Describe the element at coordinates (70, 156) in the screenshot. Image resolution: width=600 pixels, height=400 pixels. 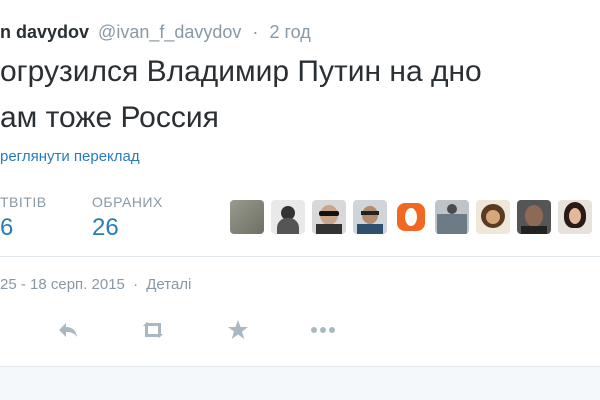
I see `view-translation-link: реглянути переклад` at that location.